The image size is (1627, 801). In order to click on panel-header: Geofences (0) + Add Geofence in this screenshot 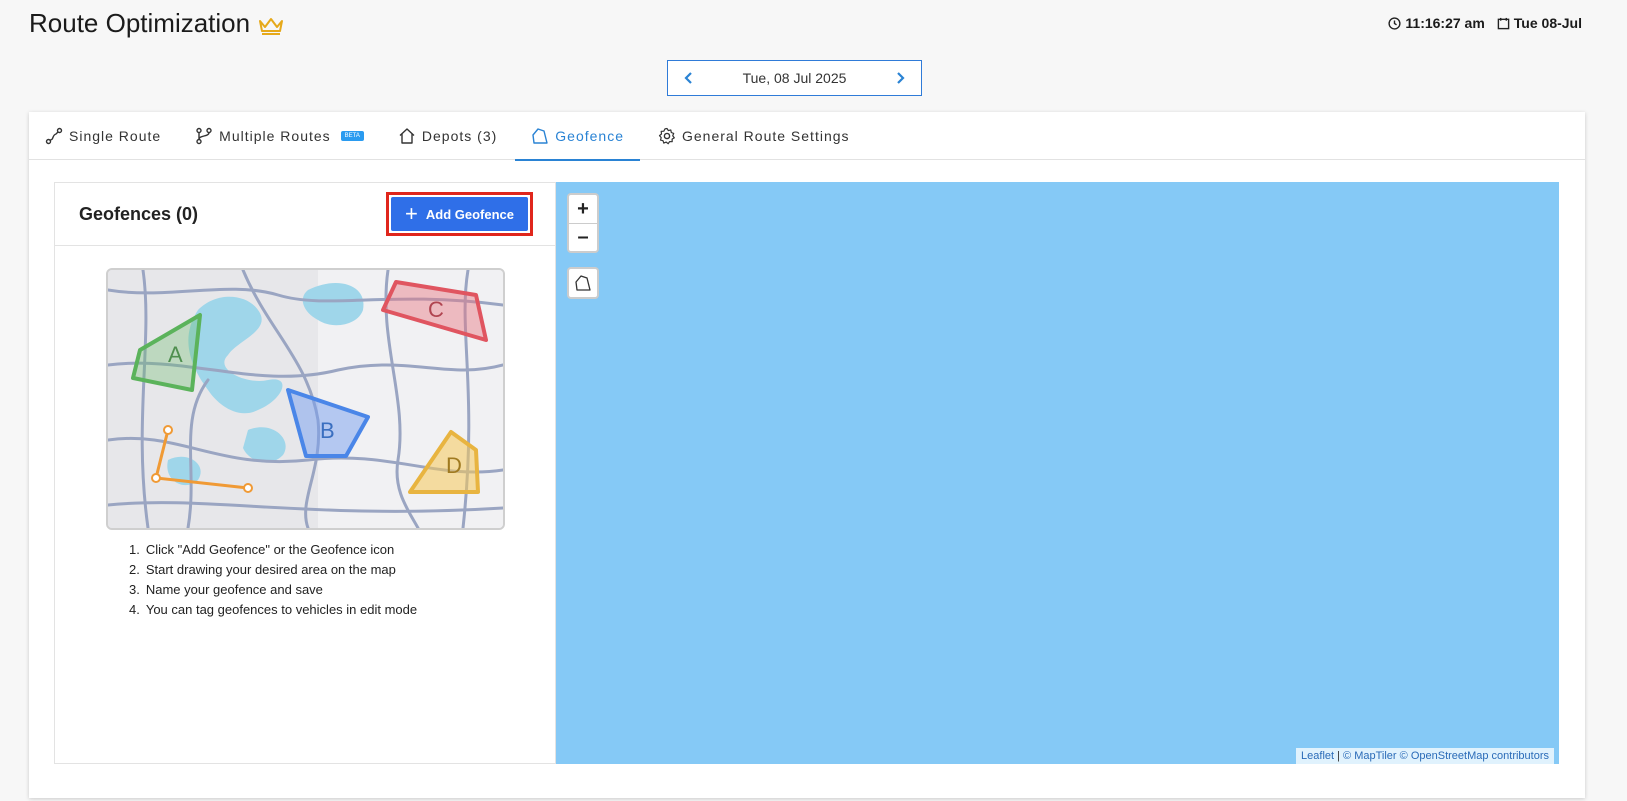, I will do `click(305, 214)`.